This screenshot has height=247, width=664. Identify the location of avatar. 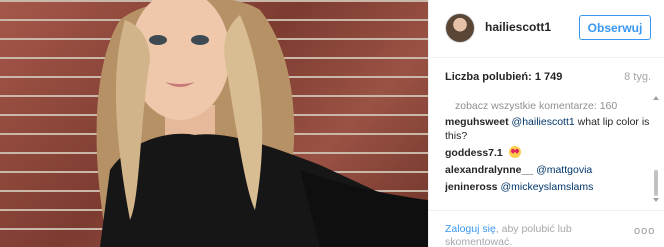
(460, 28).